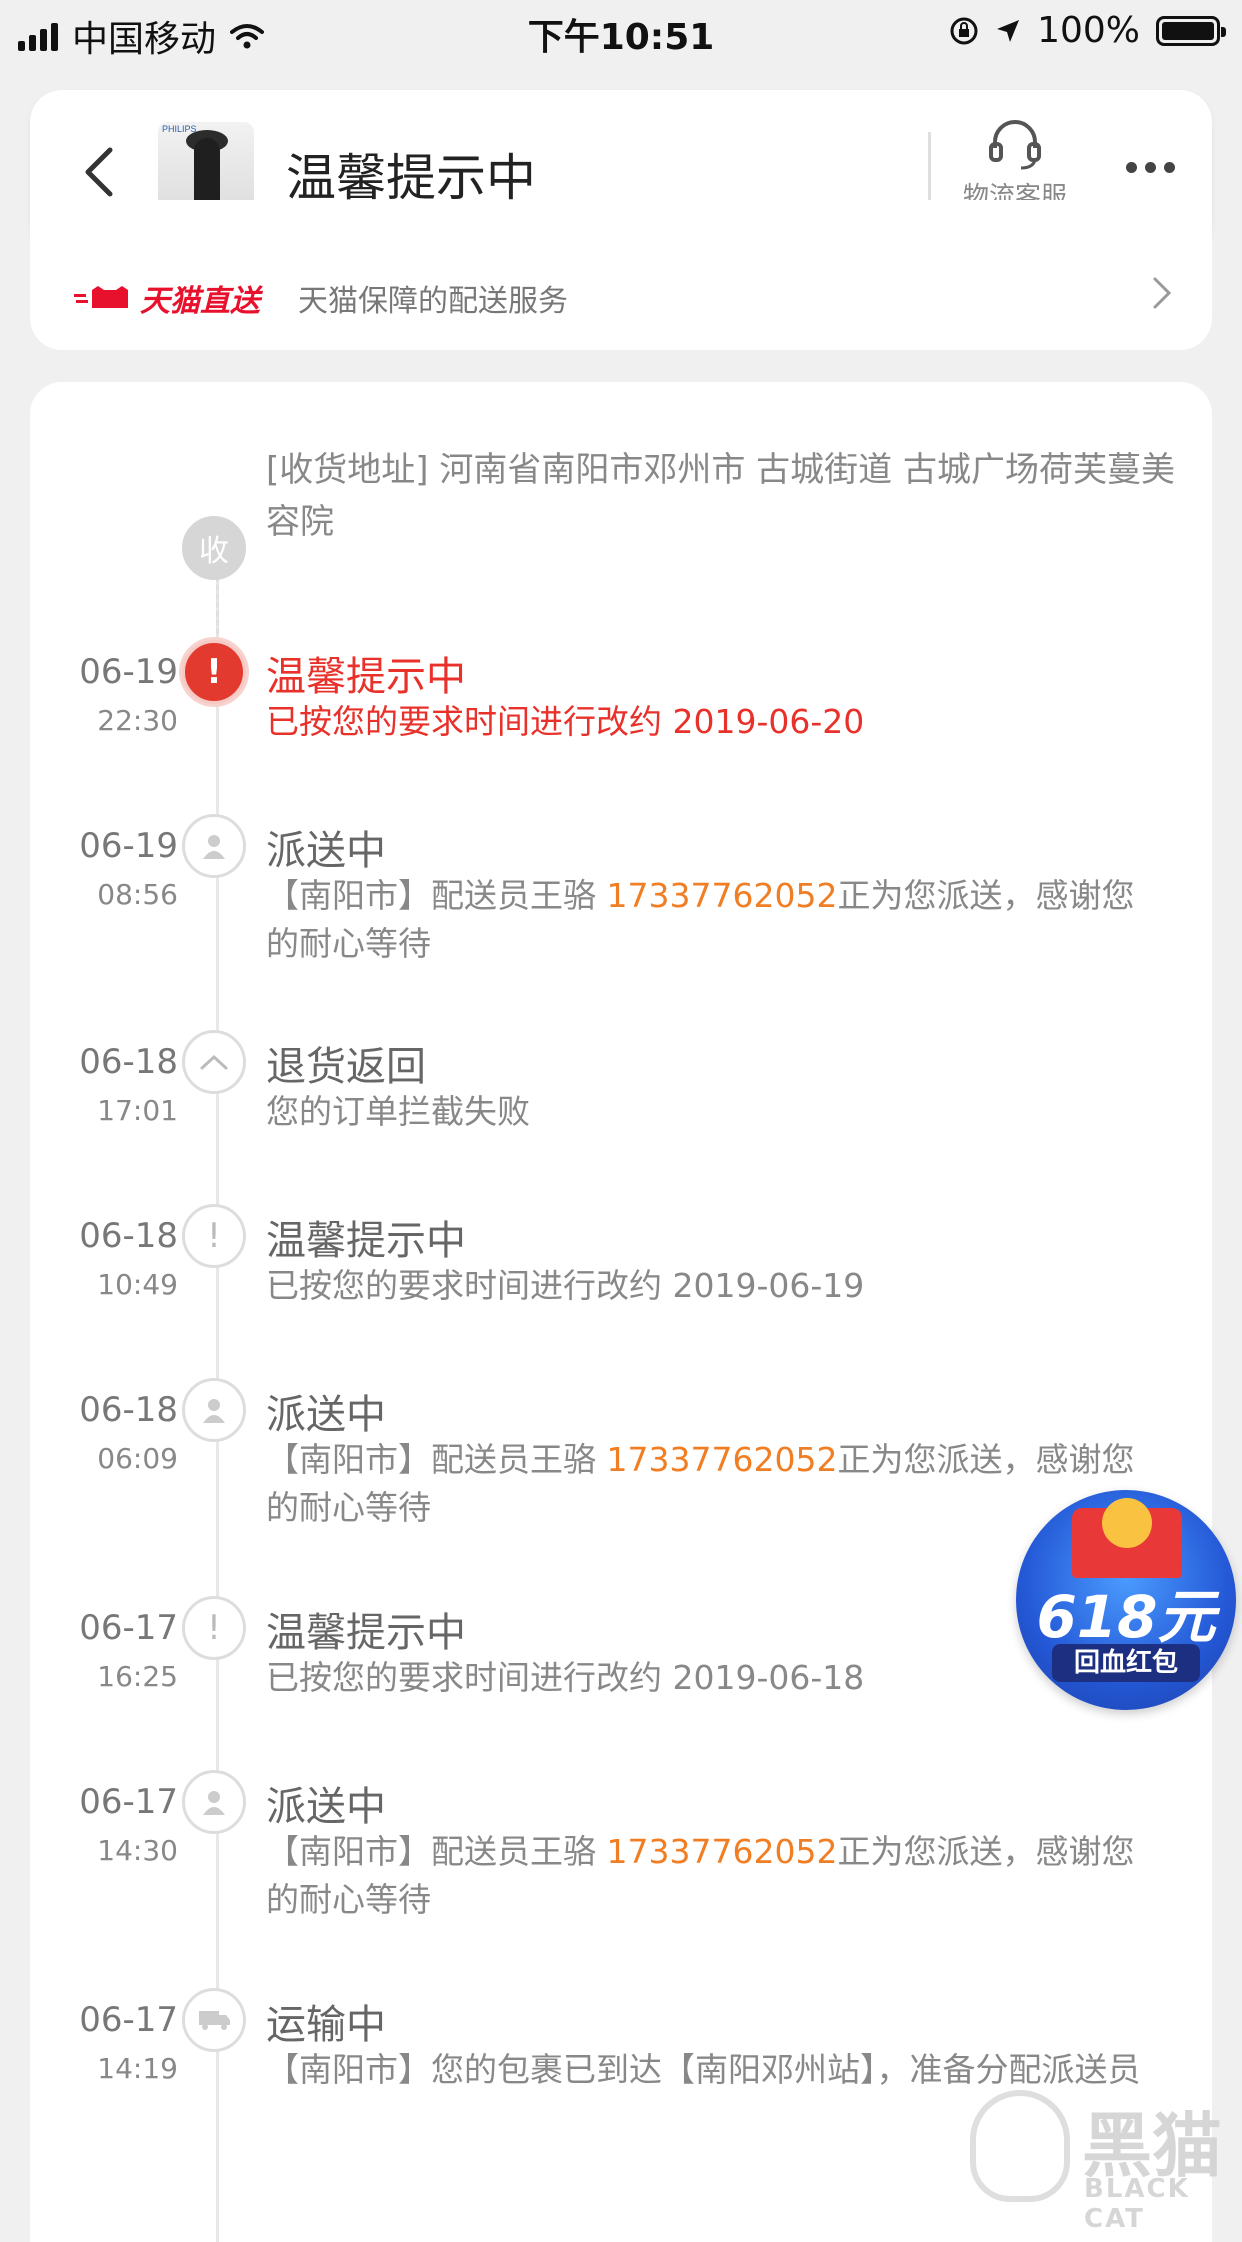 This screenshot has width=1242, height=2242. Describe the element at coordinates (565, 1677) in the screenshot. I see `event-detail-text: 已按您的要求时间进行改约 2019-06-18` at that location.